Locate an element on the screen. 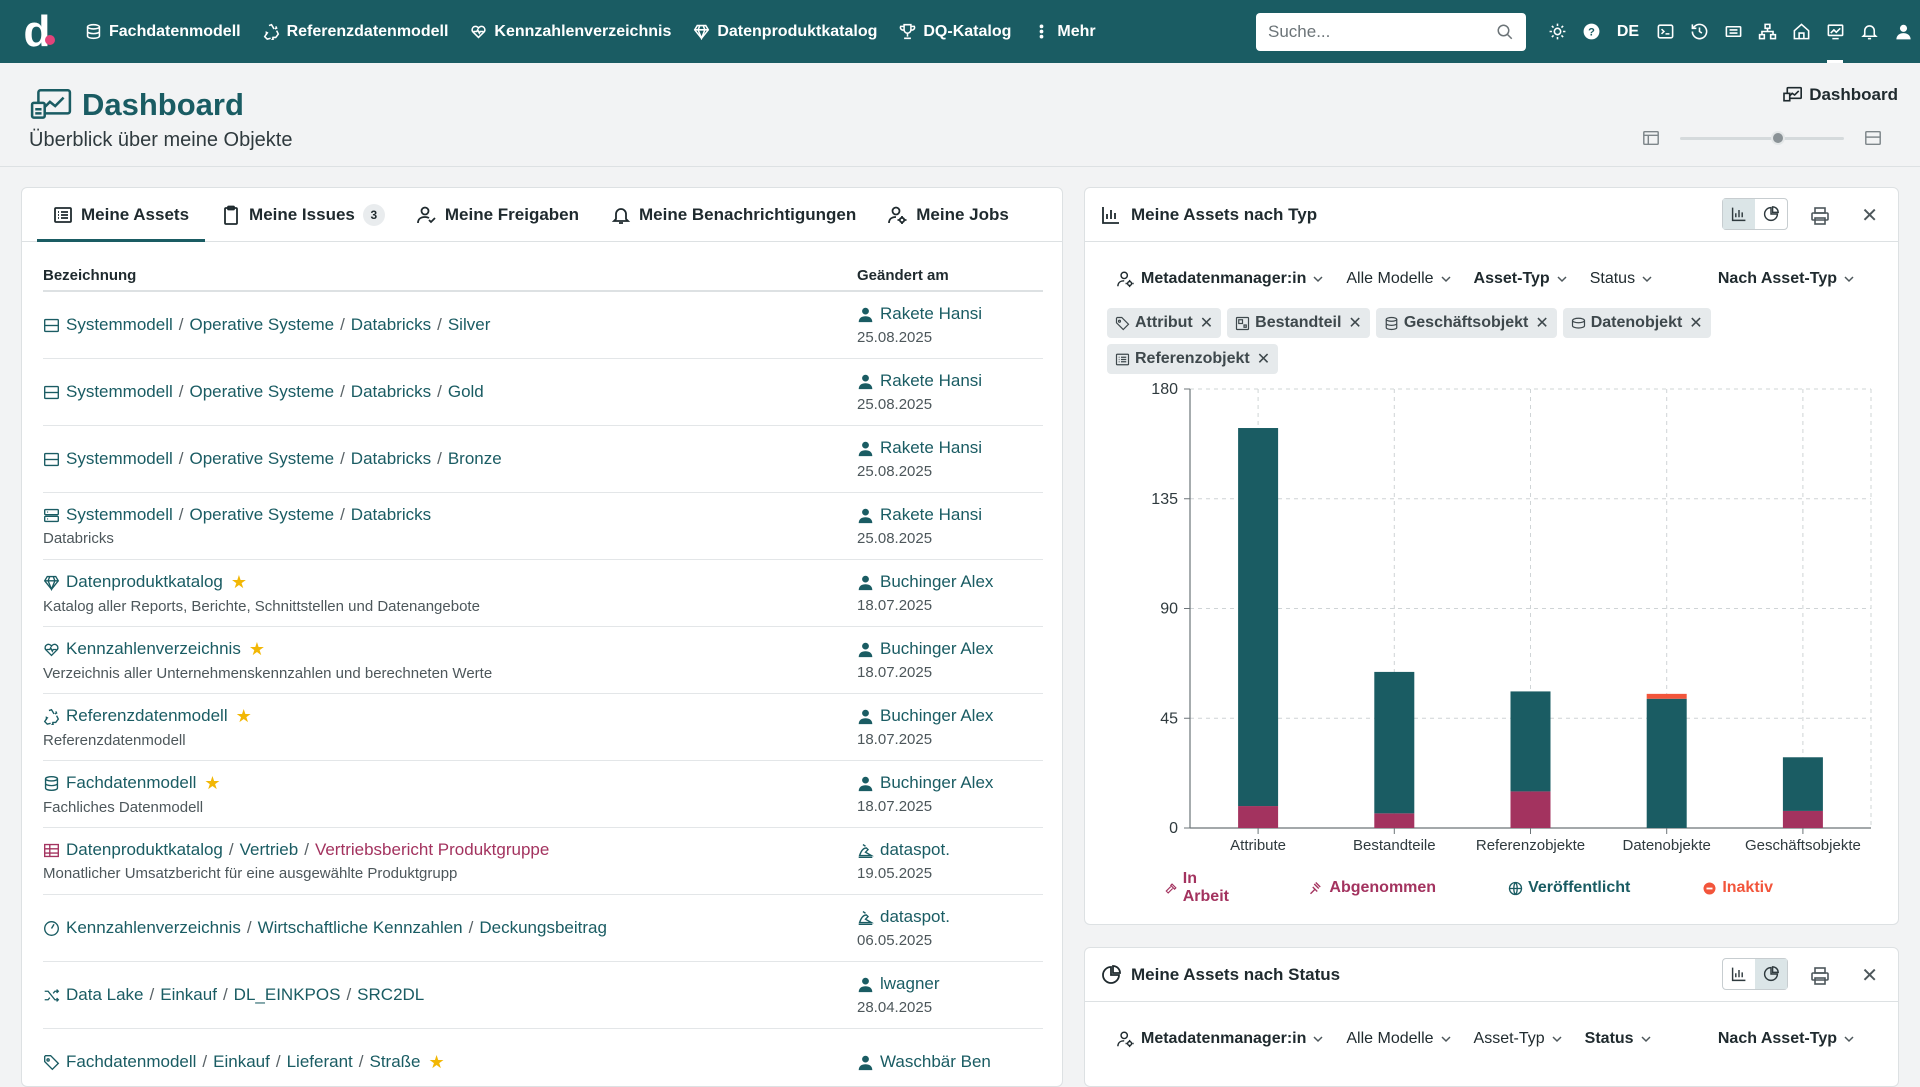 Image resolution: width=1920 pixels, height=1087 pixels. path-segment-link: Bronze is located at coordinates (475, 459).